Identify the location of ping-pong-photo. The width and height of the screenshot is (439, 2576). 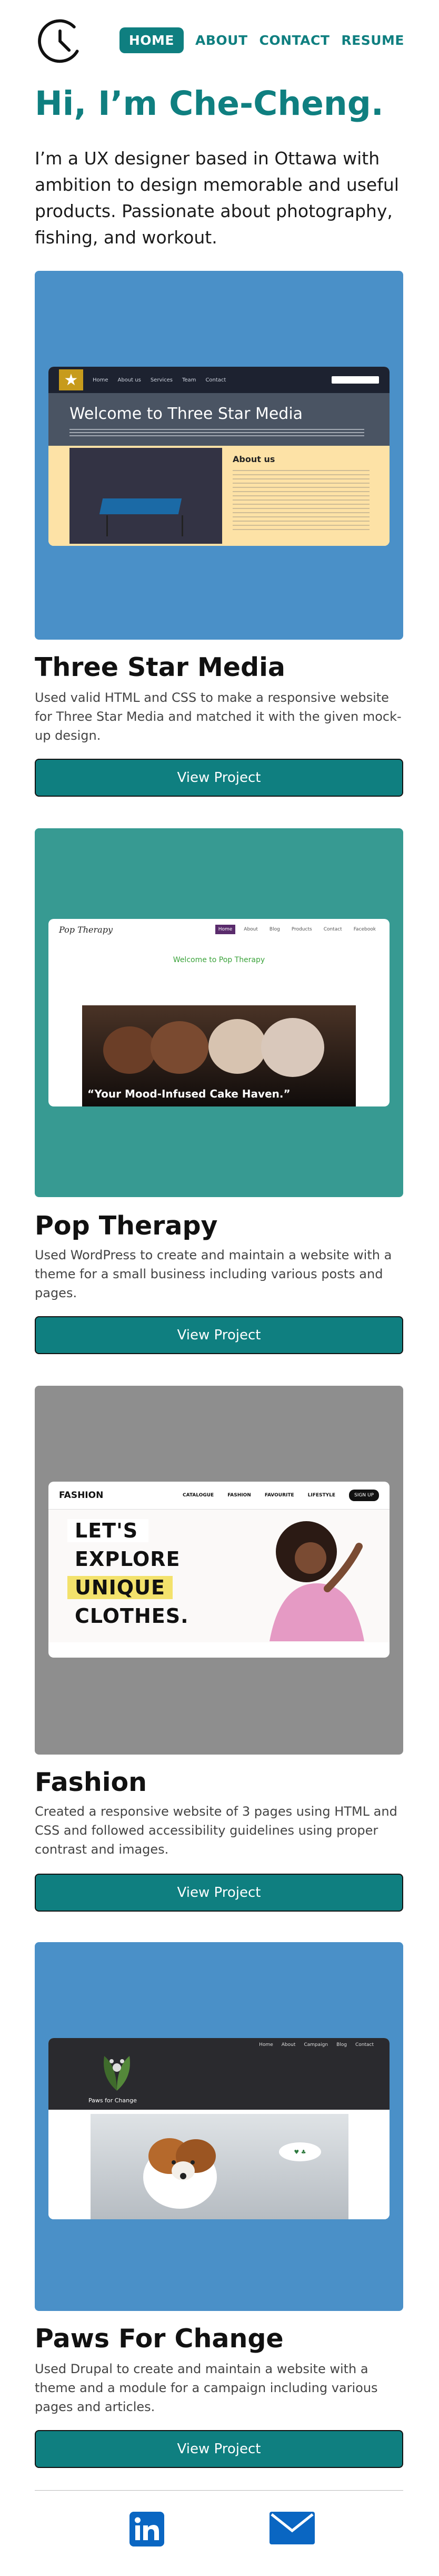
(145, 496).